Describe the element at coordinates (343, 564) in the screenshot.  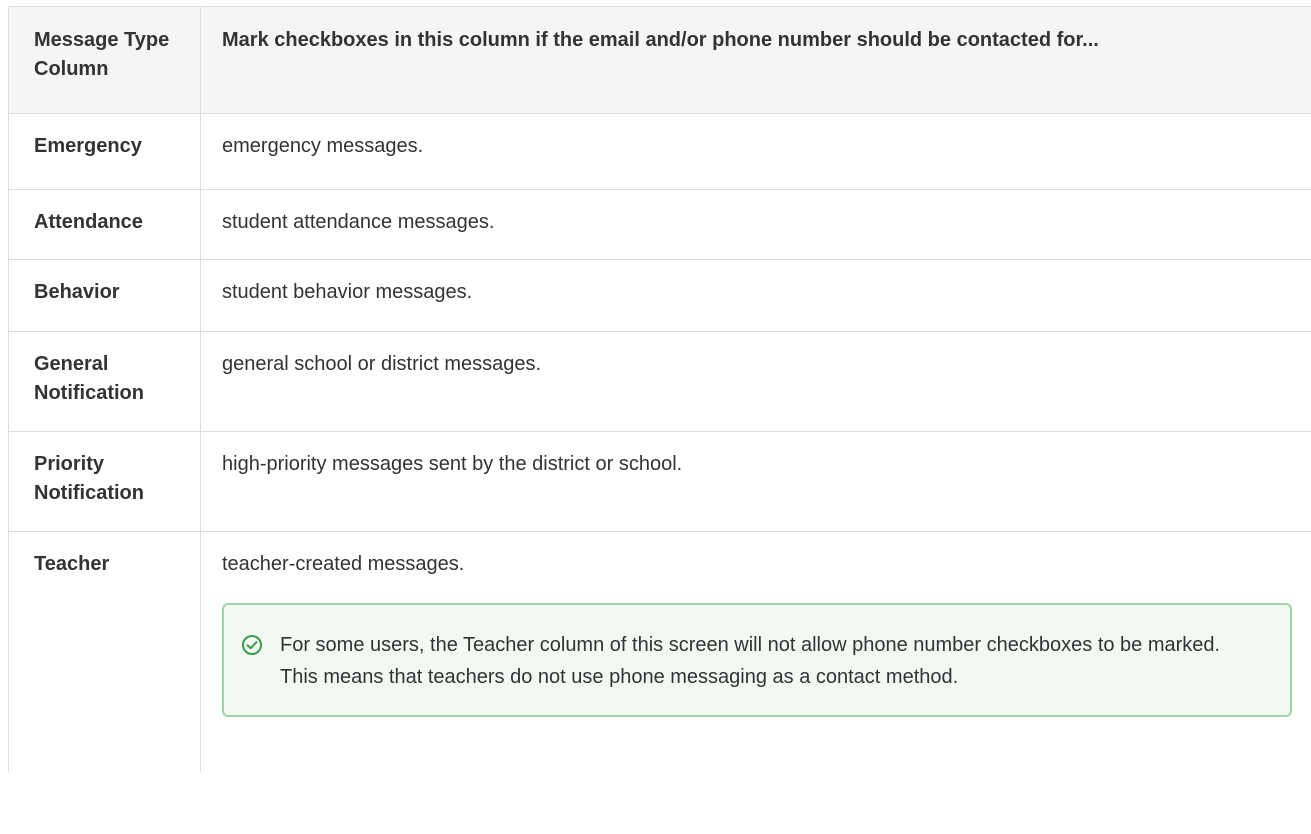
I see `teacher-description: teacher-created messages.` at that location.